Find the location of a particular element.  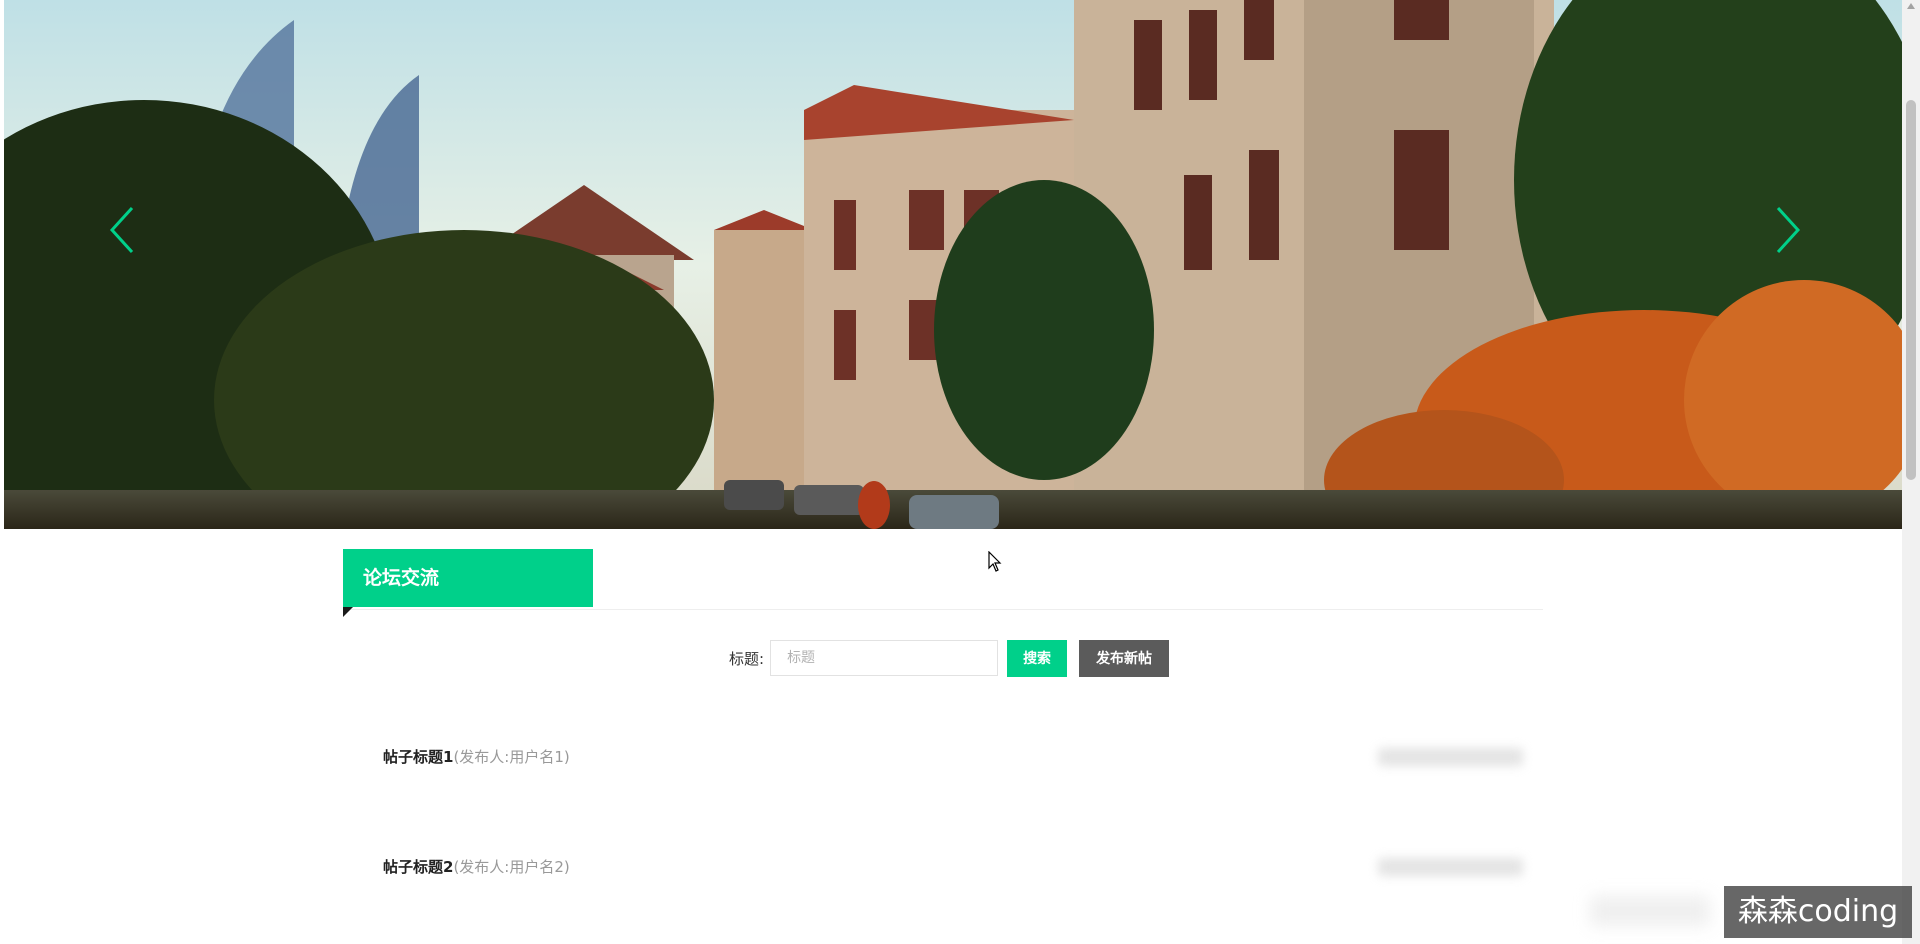

scrollbar-thumb is located at coordinates (1911, 290).